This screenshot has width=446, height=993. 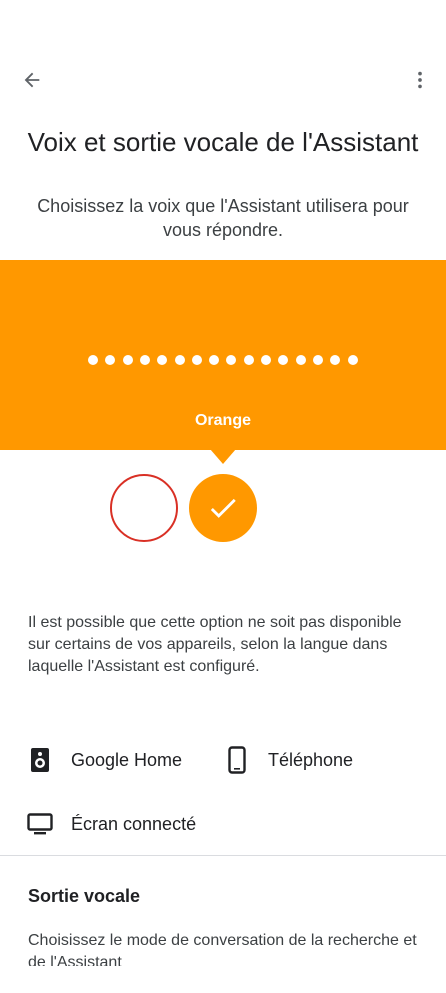 I want to click on more-options-button, so click(x=420, y=80).